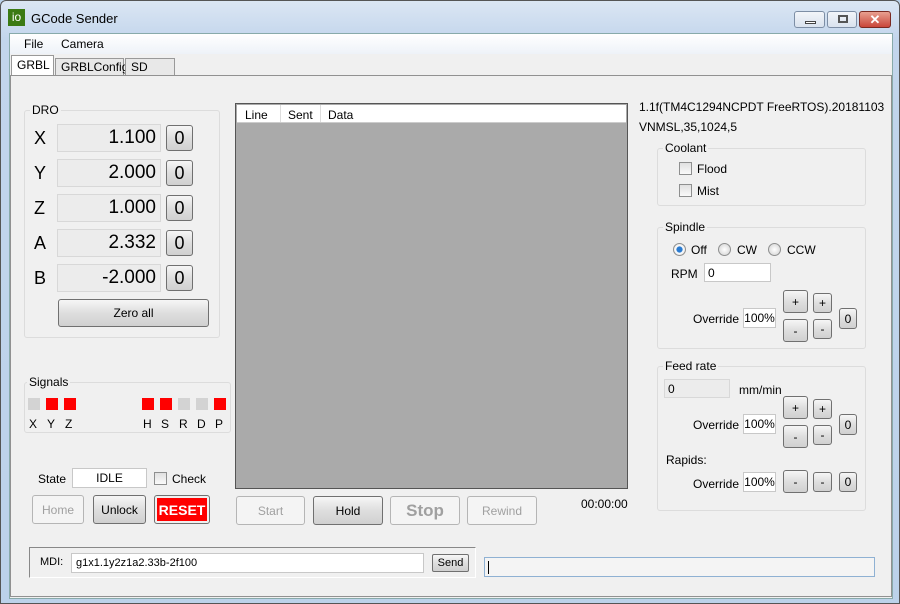  What do you see at coordinates (220, 404) in the screenshot?
I see `signal-p-indicator` at bounding box center [220, 404].